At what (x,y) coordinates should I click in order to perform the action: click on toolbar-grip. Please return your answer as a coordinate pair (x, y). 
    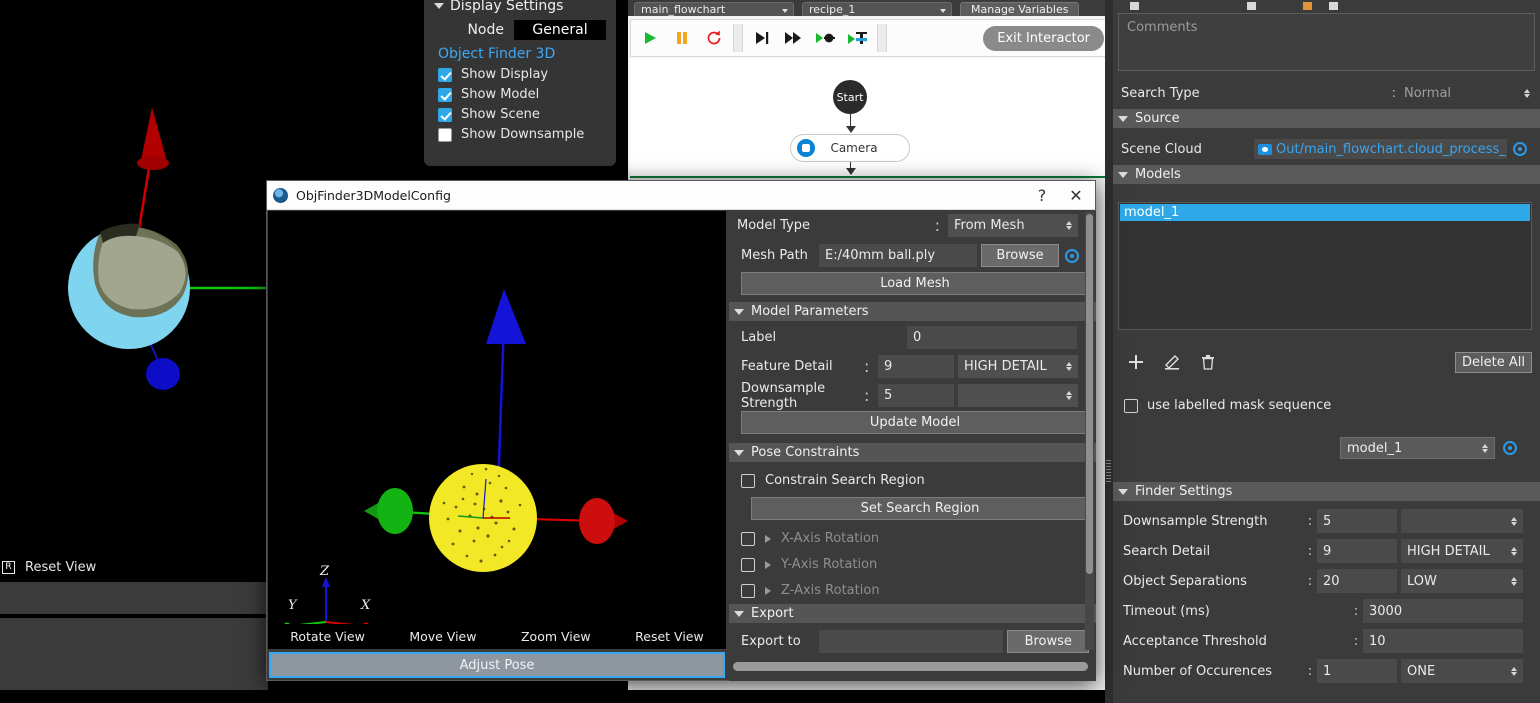
    Looking at the image, I should click on (738, 38).